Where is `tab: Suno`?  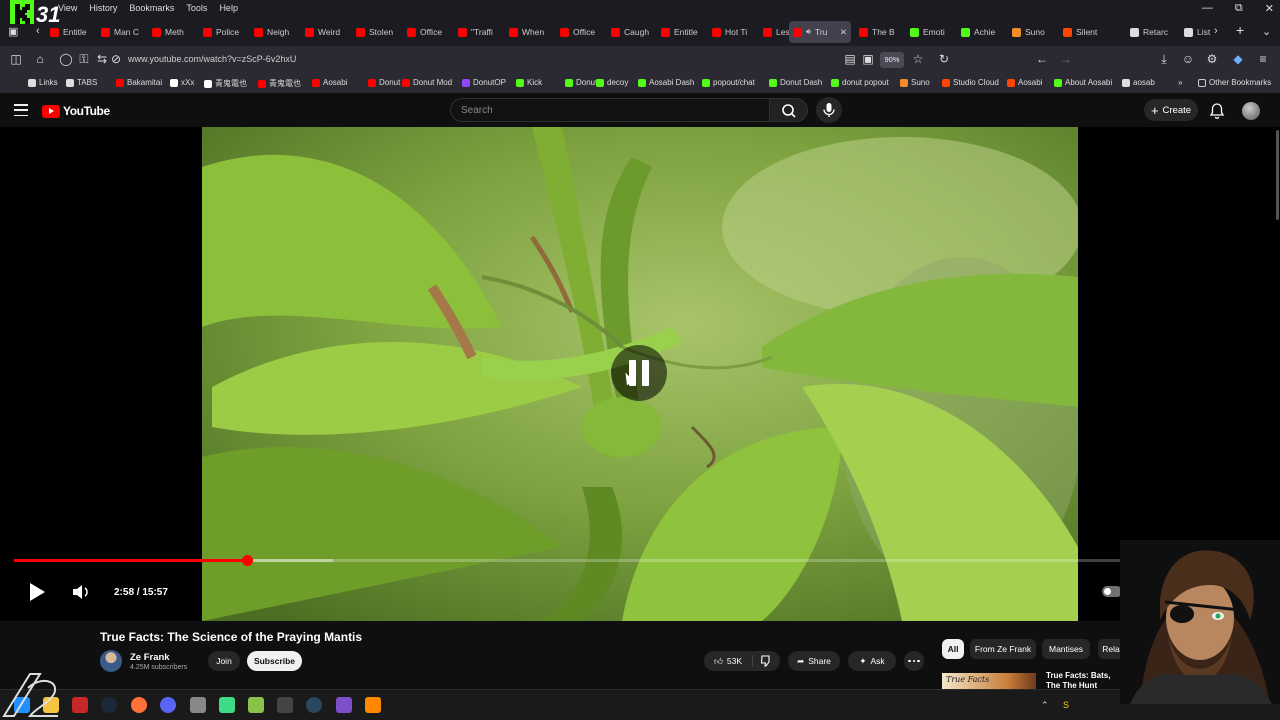 tab: Suno is located at coordinates (1033, 32).